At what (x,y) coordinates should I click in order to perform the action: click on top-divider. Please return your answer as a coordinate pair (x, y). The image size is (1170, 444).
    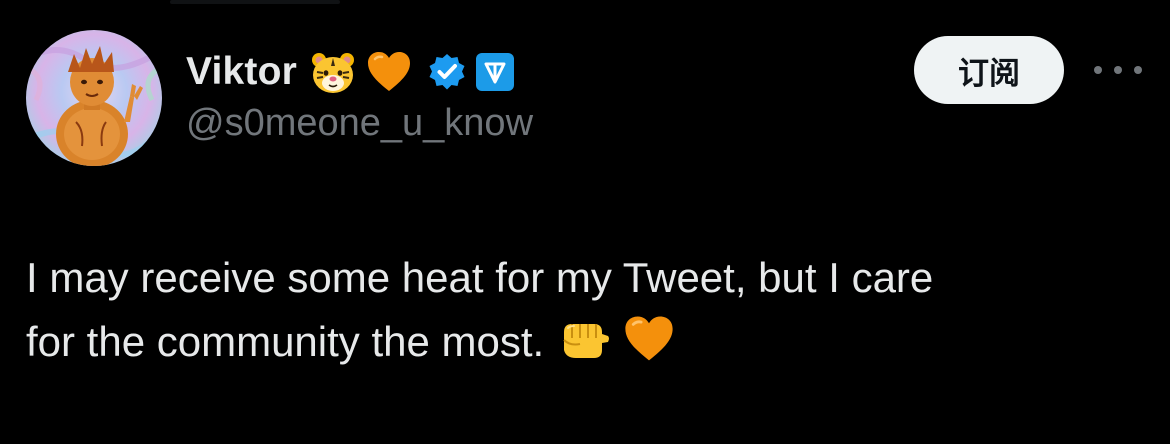
    Looking at the image, I should click on (255, 2).